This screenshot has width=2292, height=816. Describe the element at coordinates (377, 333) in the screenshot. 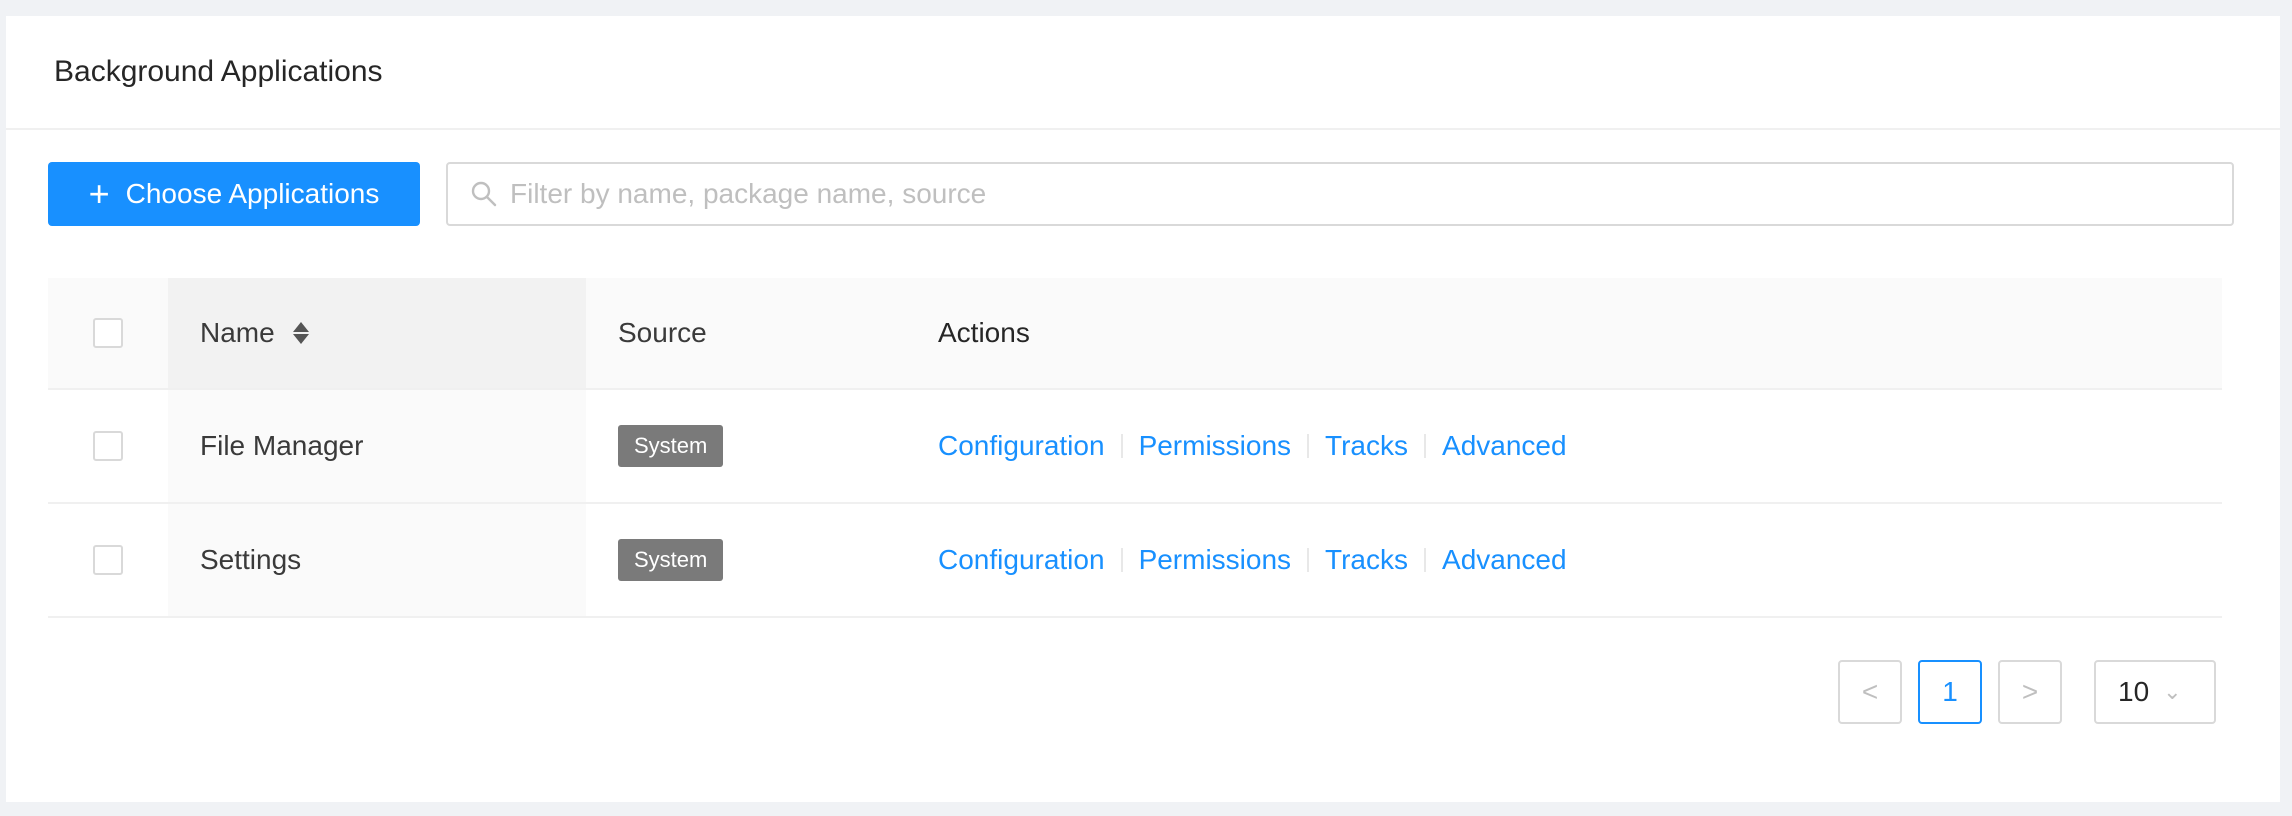

I see `column-header-name: Name` at that location.